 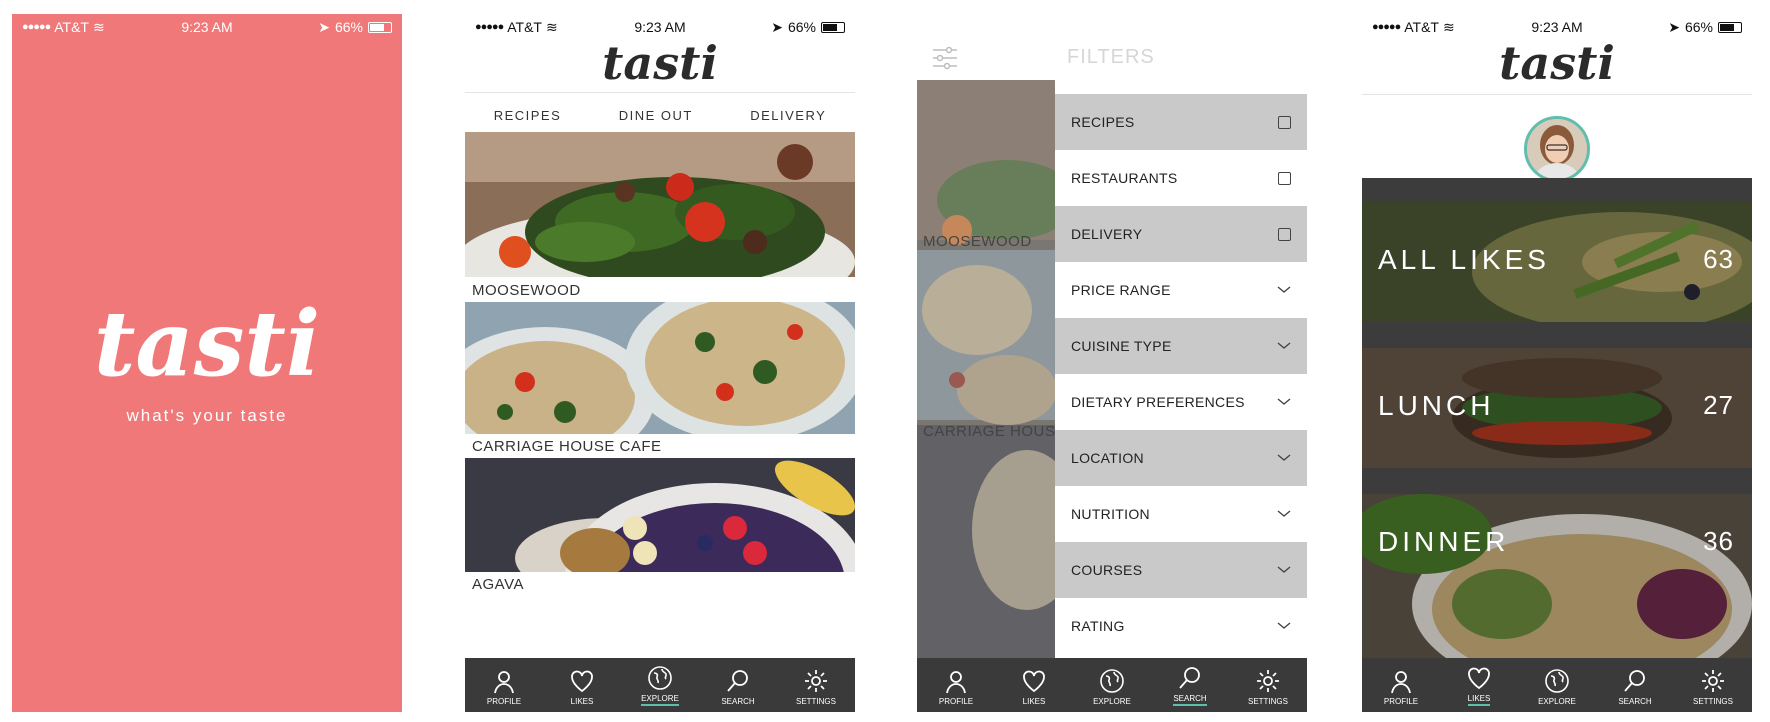 What do you see at coordinates (660, 515) in the screenshot?
I see `feed-image-agava` at bounding box center [660, 515].